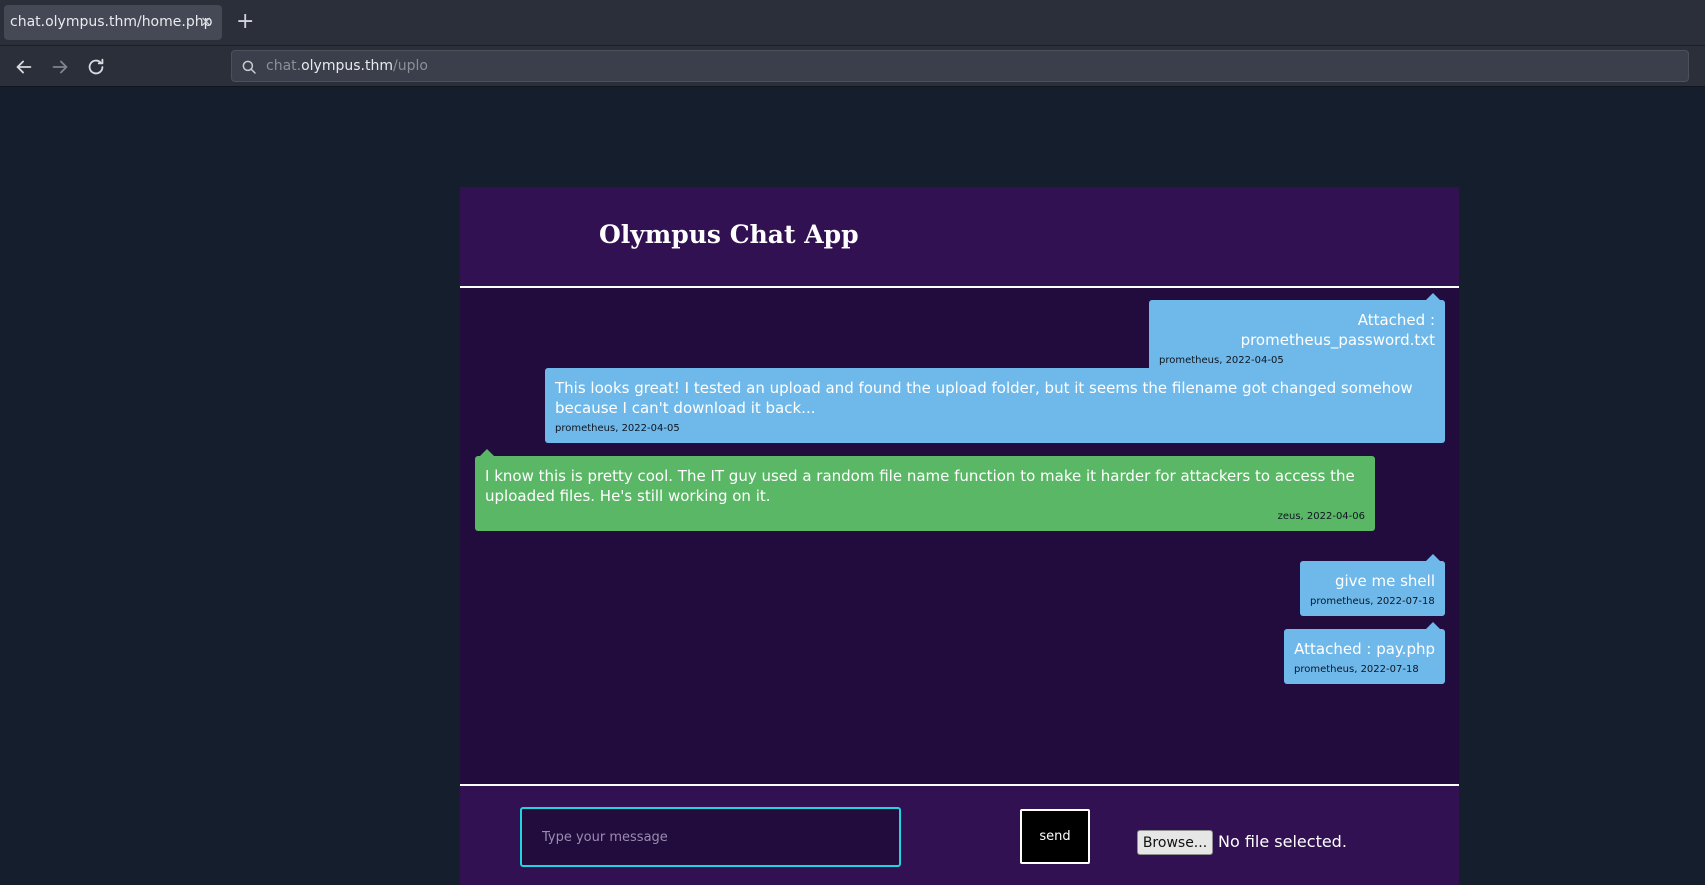 This screenshot has height=885, width=1705. What do you see at coordinates (60, 67) in the screenshot?
I see `forward-arrow-icon` at bounding box center [60, 67].